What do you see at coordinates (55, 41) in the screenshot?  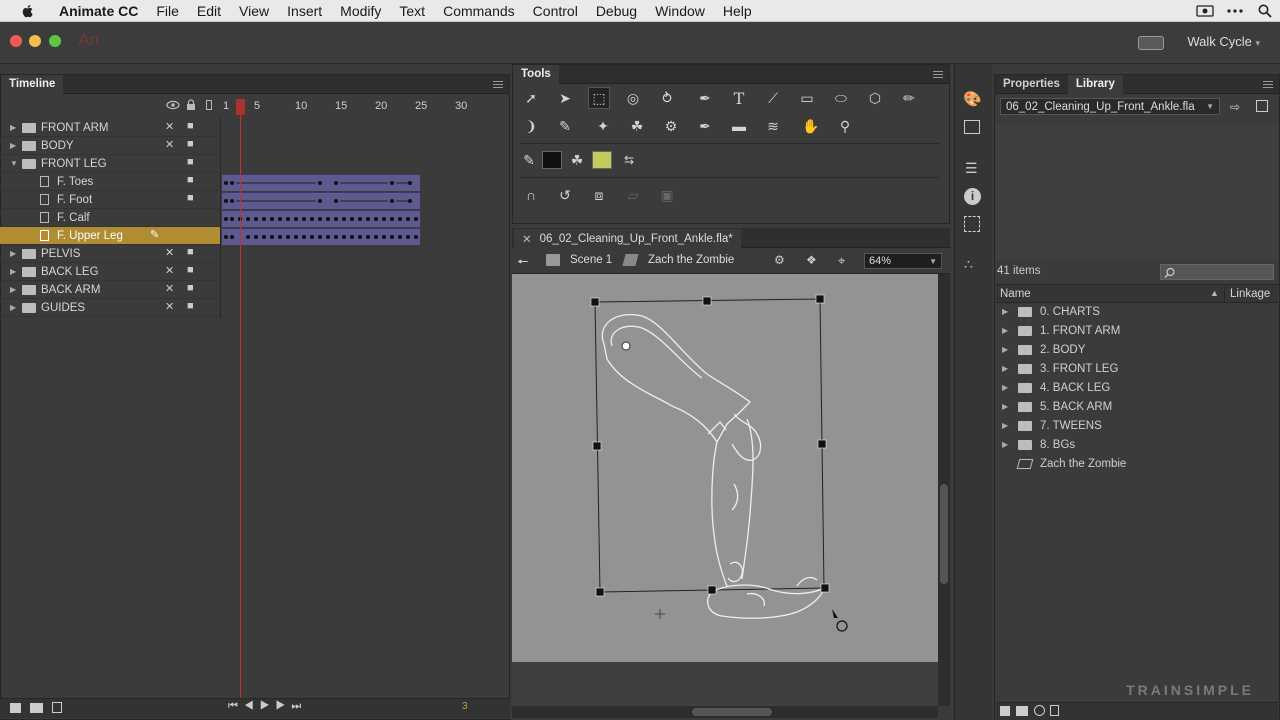 I see `zoom-window-button` at bounding box center [55, 41].